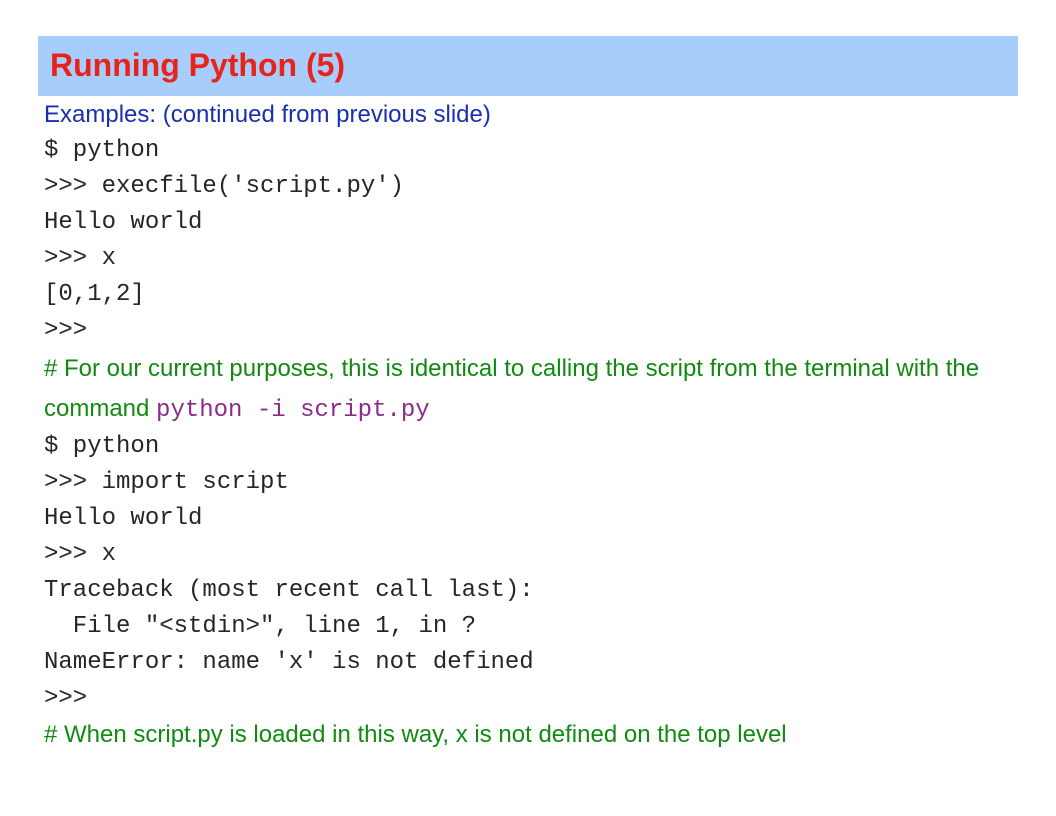  What do you see at coordinates (293, 410) in the screenshot?
I see `comment-1-inline-code: python -i script.py` at bounding box center [293, 410].